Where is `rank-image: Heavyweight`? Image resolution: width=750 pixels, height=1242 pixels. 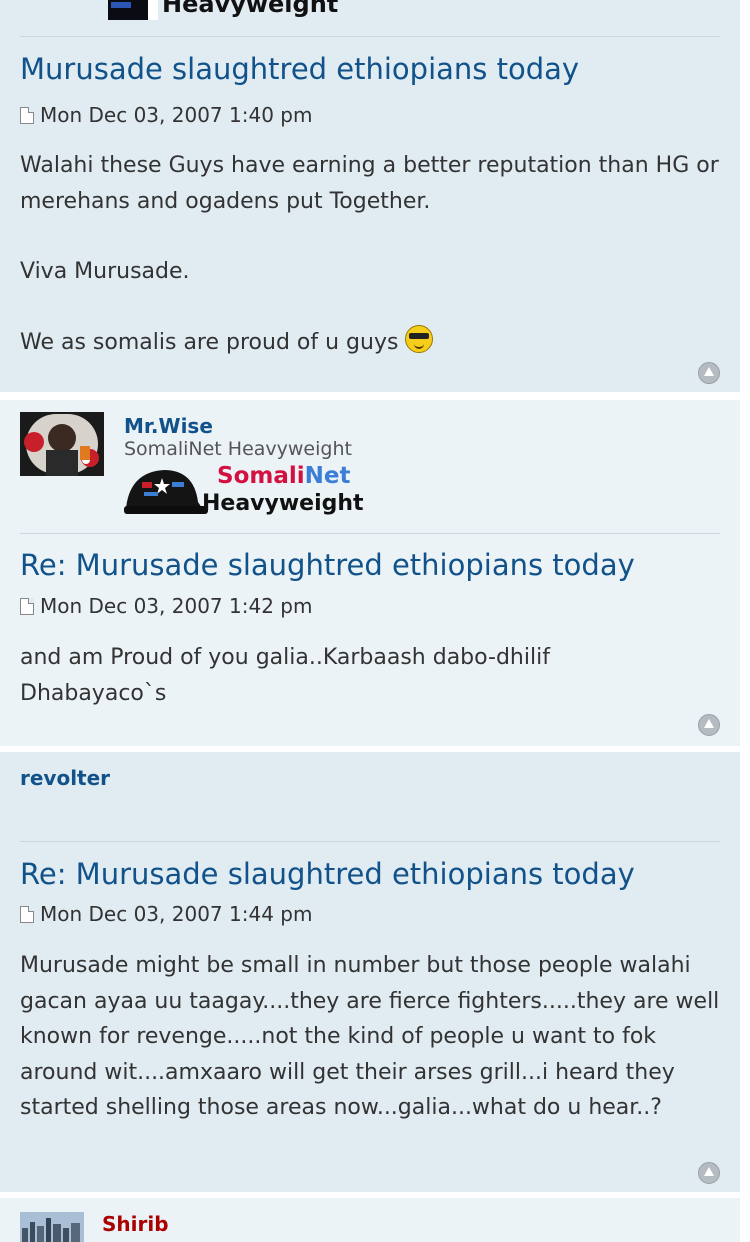
rank-image: Heavyweight is located at coordinates (223, 11).